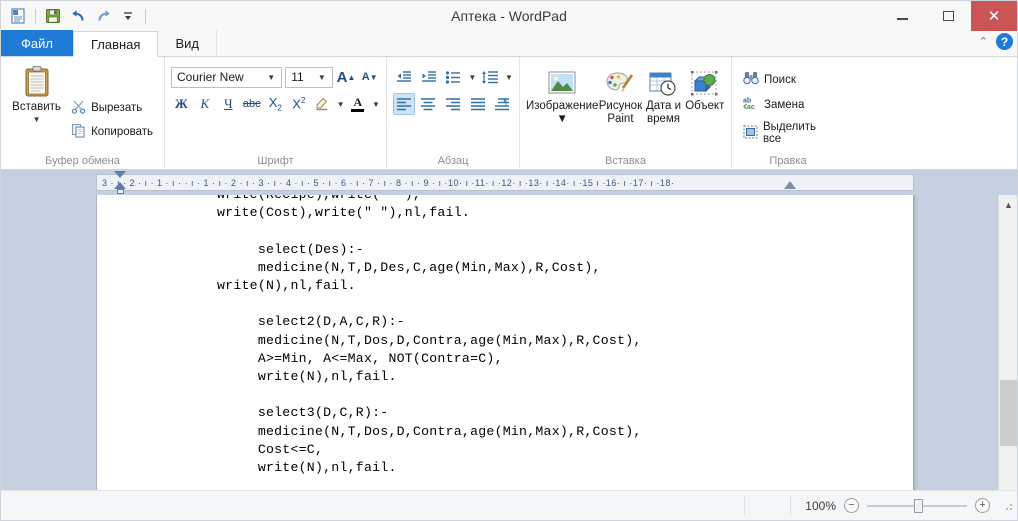 The width and height of the screenshot is (1018, 521). I want to click on scrollbar-thumb, so click(1008, 413).